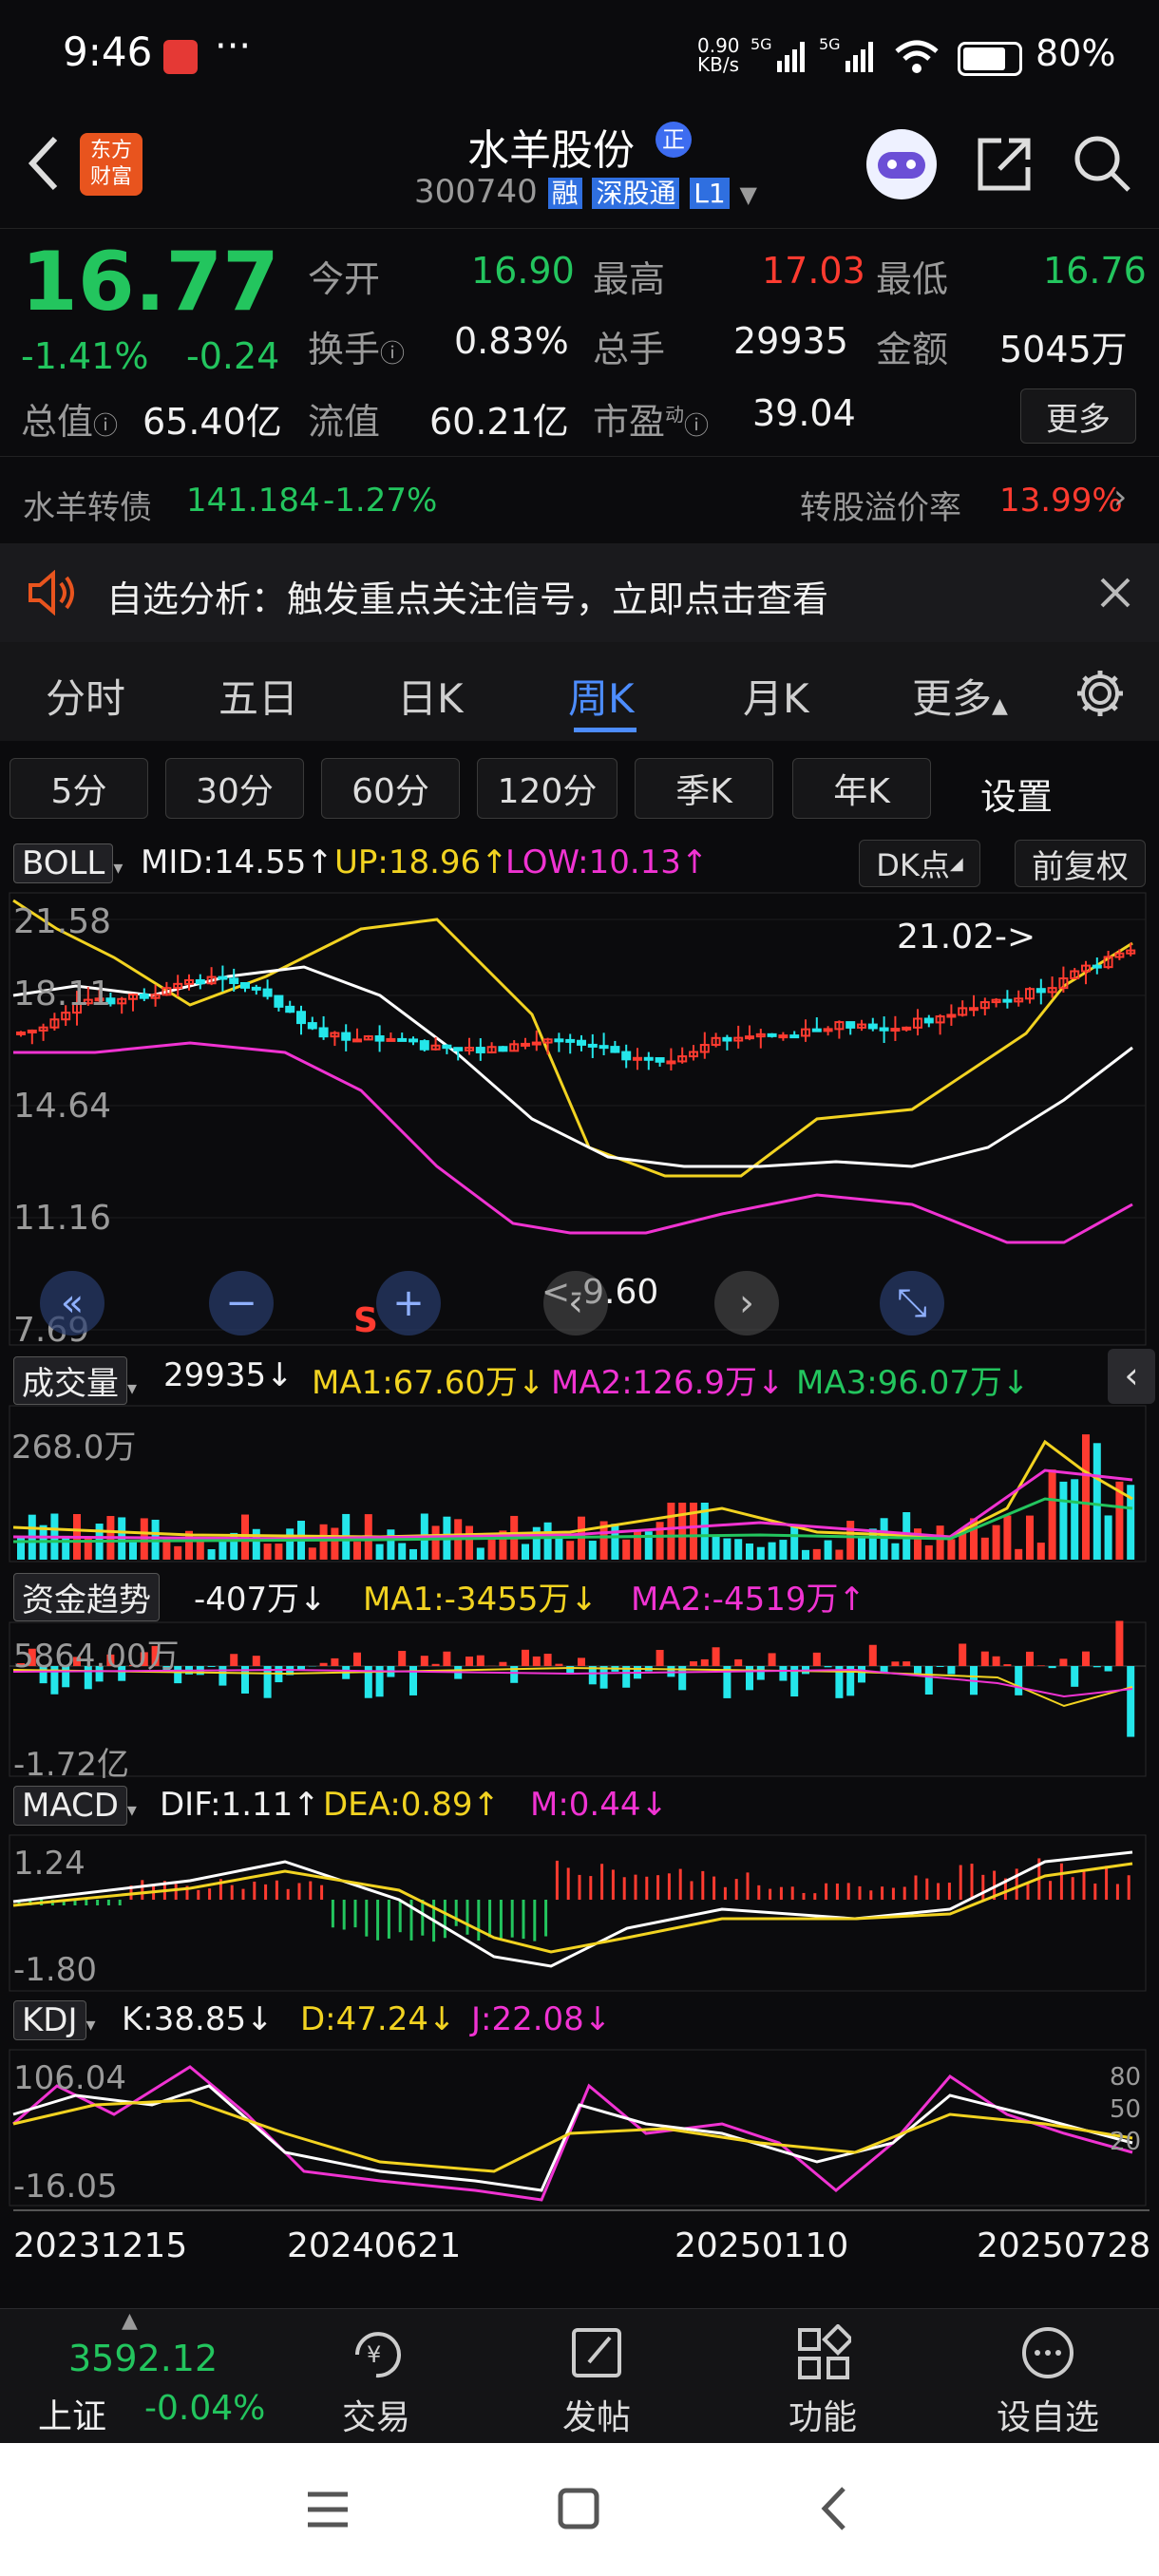  I want to click on nav-trade: ¥ 交易, so click(376, 2381).